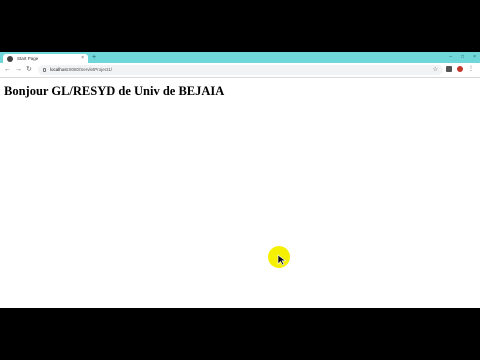 The height and width of the screenshot is (360, 480). Describe the element at coordinates (44, 69) in the screenshot. I see `info-icon` at that location.